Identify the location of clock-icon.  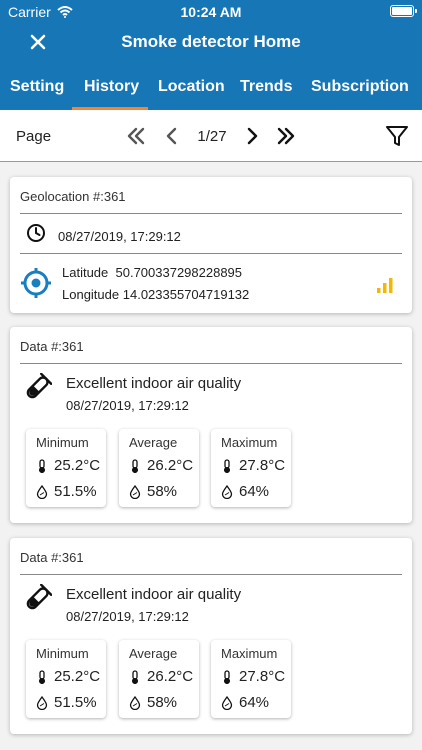
(36, 233).